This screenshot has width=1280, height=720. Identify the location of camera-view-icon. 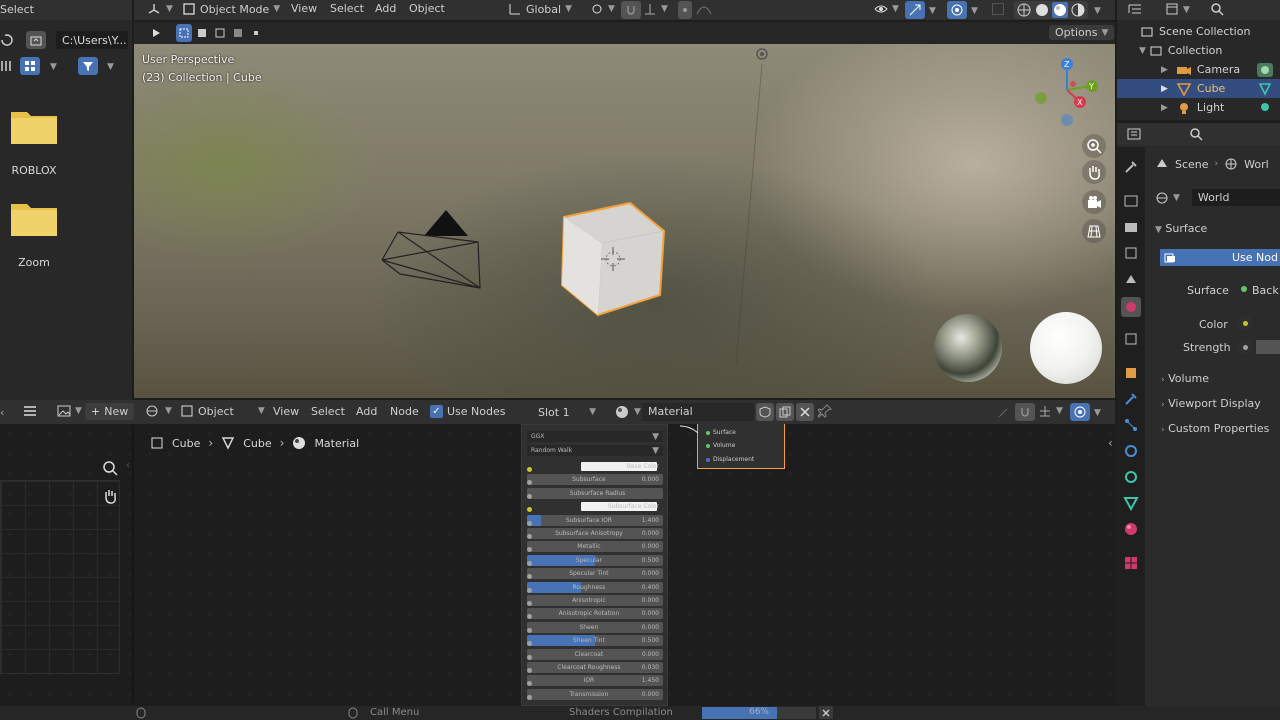
(1094, 202).